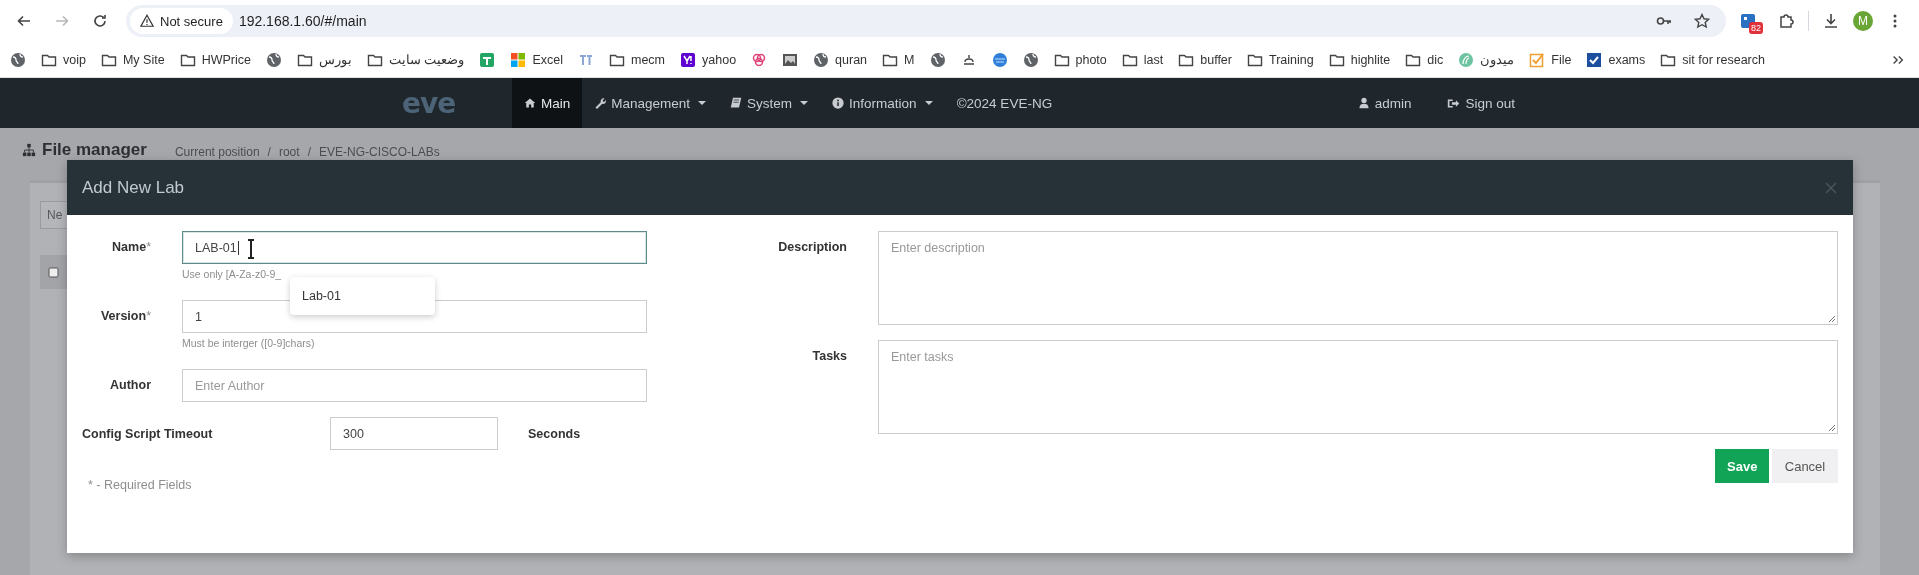 The height and width of the screenshot is (575, 1919). I want to click on sitemap-icon, so click(29, 150).